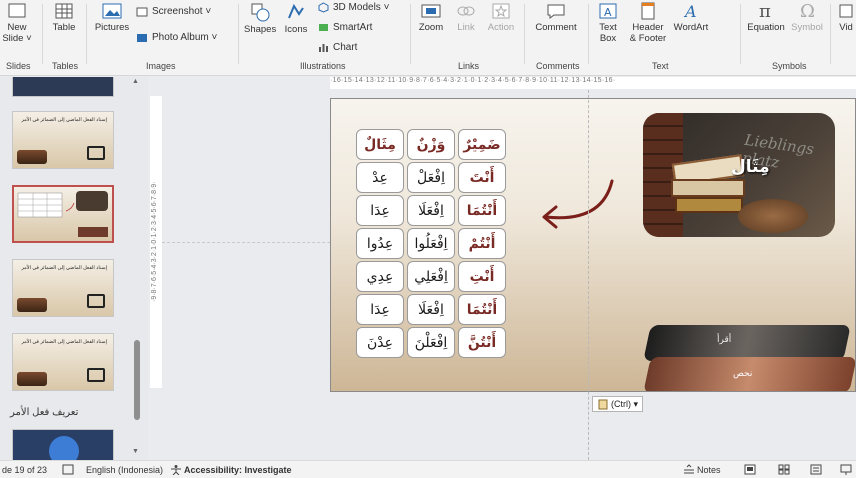 Image resolution: width=856 pixels, height=478 pixels. I want to click on screenshot-button: Screenshot ˅, so click(173, 11).